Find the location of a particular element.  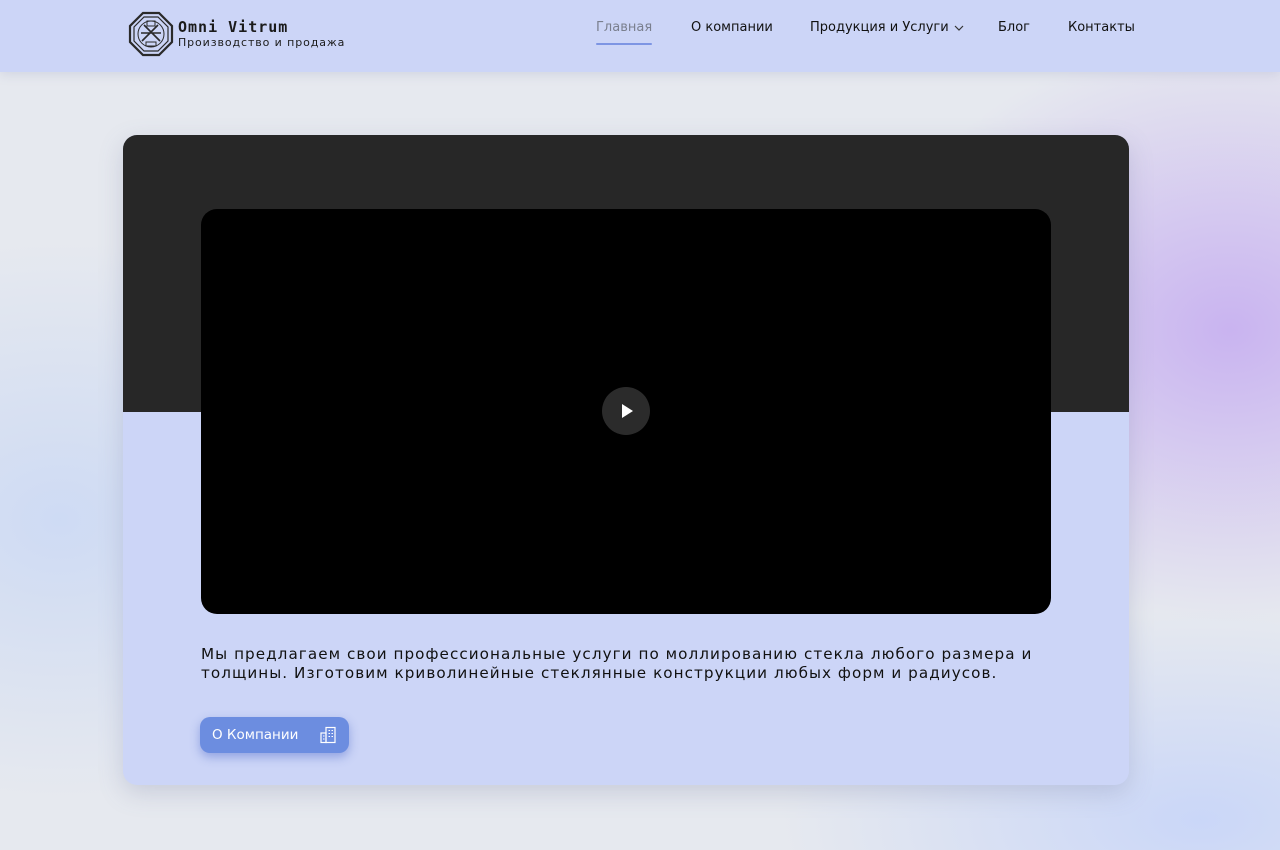

nav-item-products-label: Продукция и Услуги is located at coordinates (879, 27).